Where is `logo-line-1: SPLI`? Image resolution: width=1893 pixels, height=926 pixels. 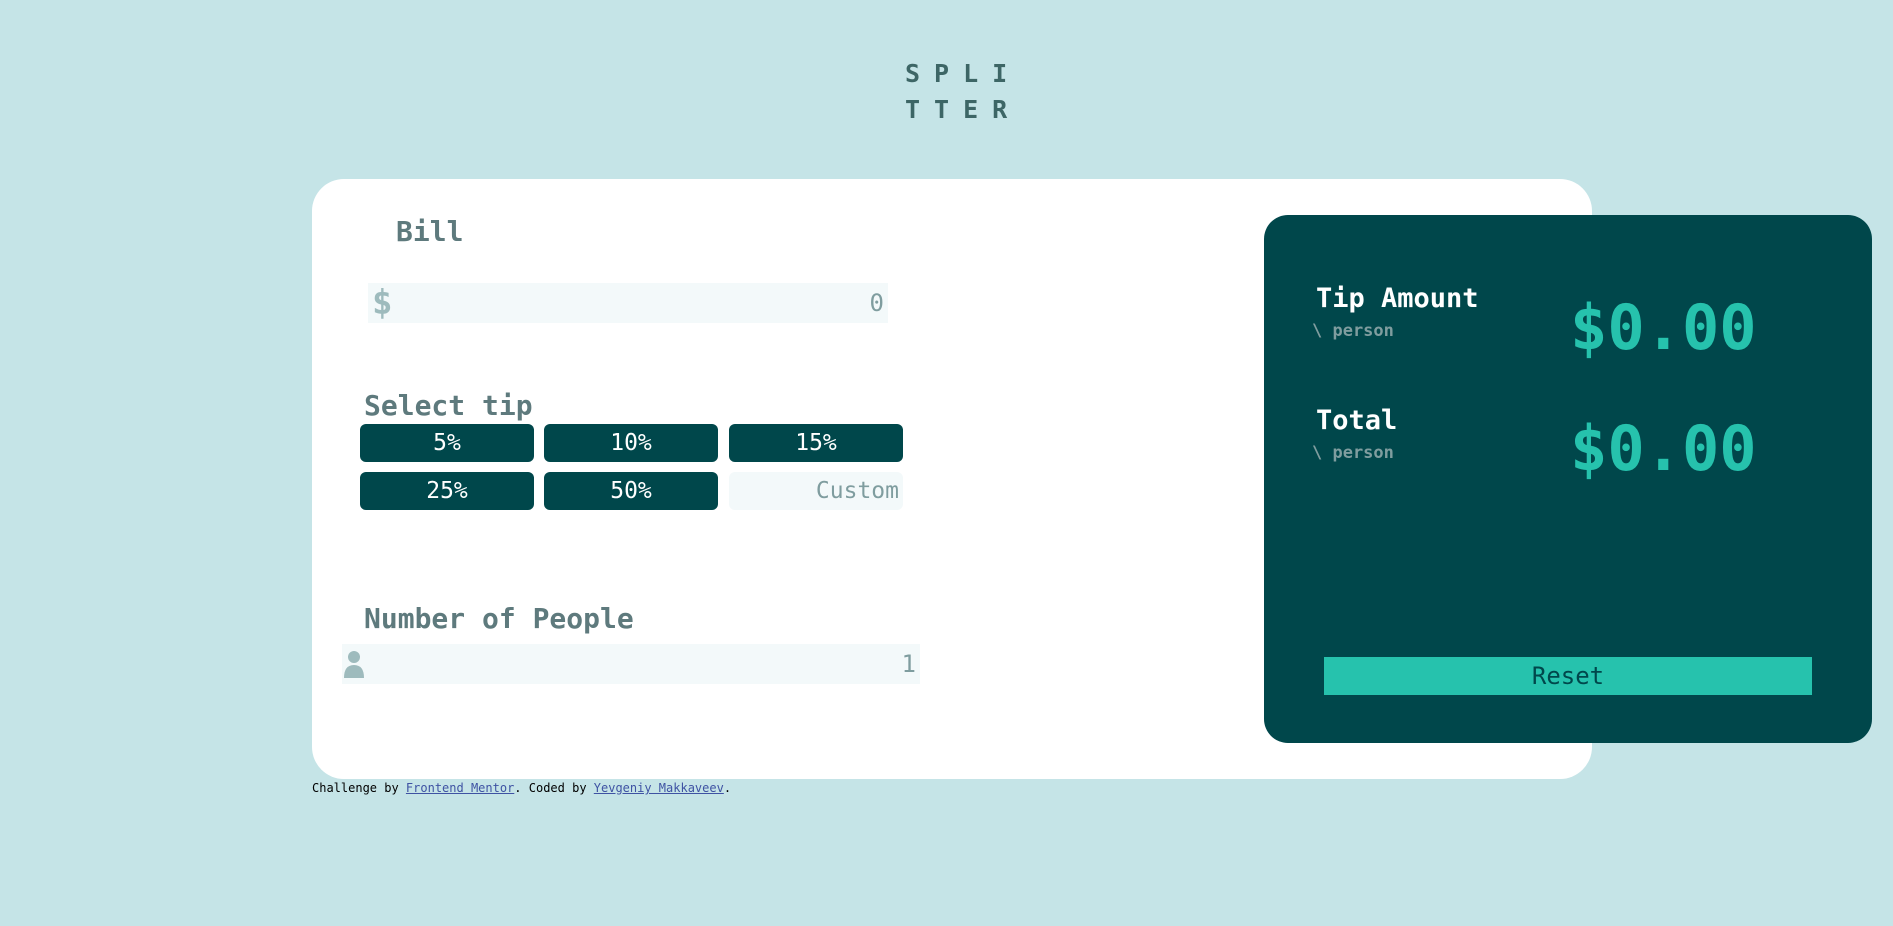 logo-line-1: SPLI is located at coordinates (963, 73).